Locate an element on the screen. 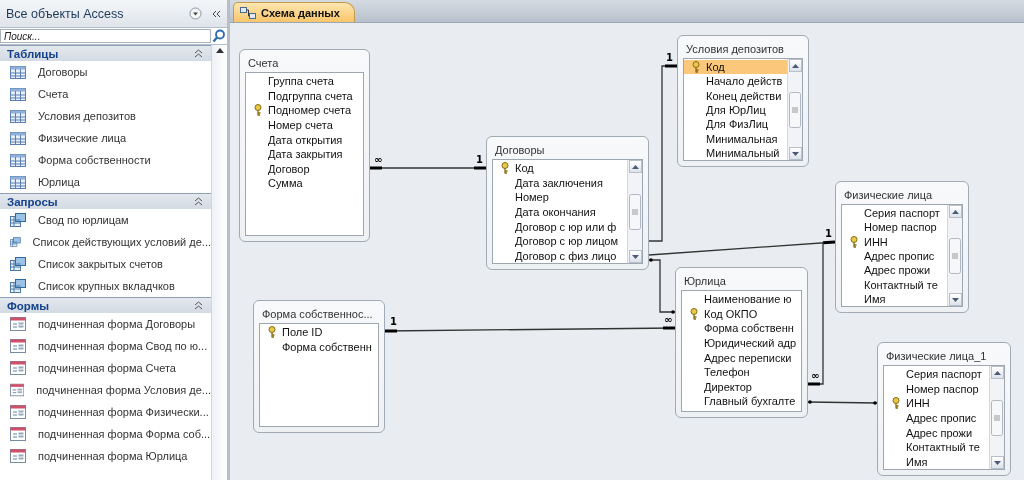 The height and width of the screenshot is (480, 1024). field-row: Номер is located at coordinates (560, 197).